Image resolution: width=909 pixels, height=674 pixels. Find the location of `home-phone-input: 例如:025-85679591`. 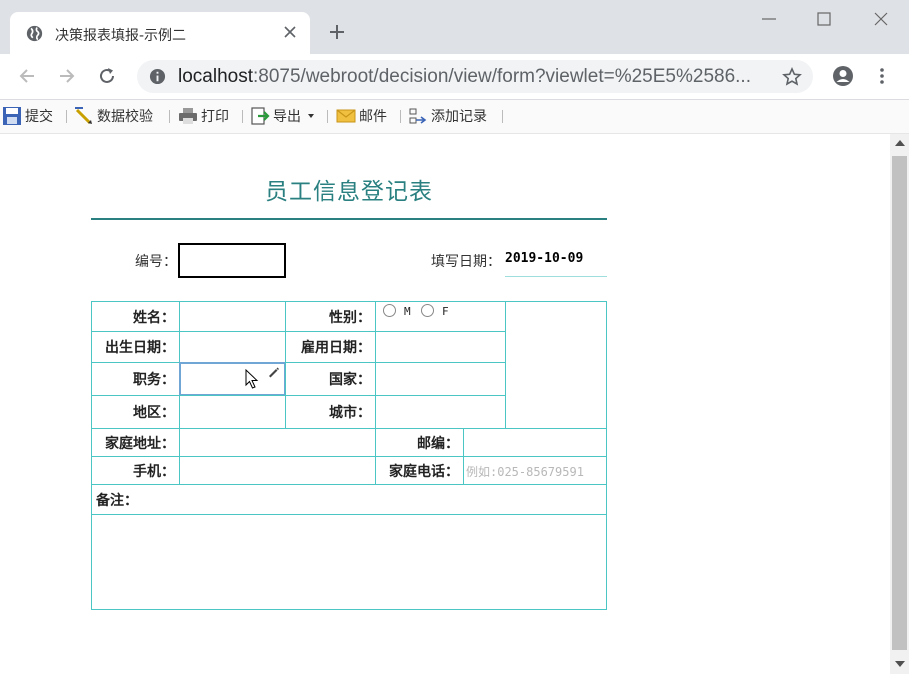

home-phone-input: 例如:025-85679591 is located at coordinates (535, 470).